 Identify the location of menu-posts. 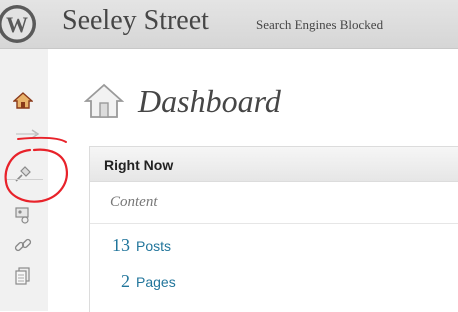
(23, 174).